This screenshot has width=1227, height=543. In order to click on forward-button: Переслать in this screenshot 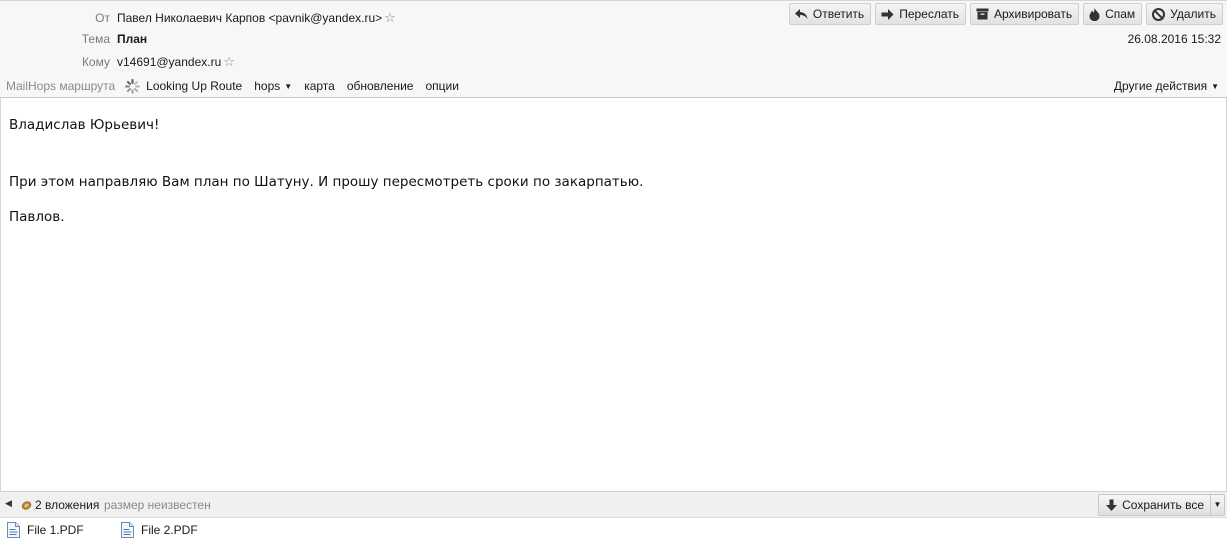, I will do `click(920, 14)`.